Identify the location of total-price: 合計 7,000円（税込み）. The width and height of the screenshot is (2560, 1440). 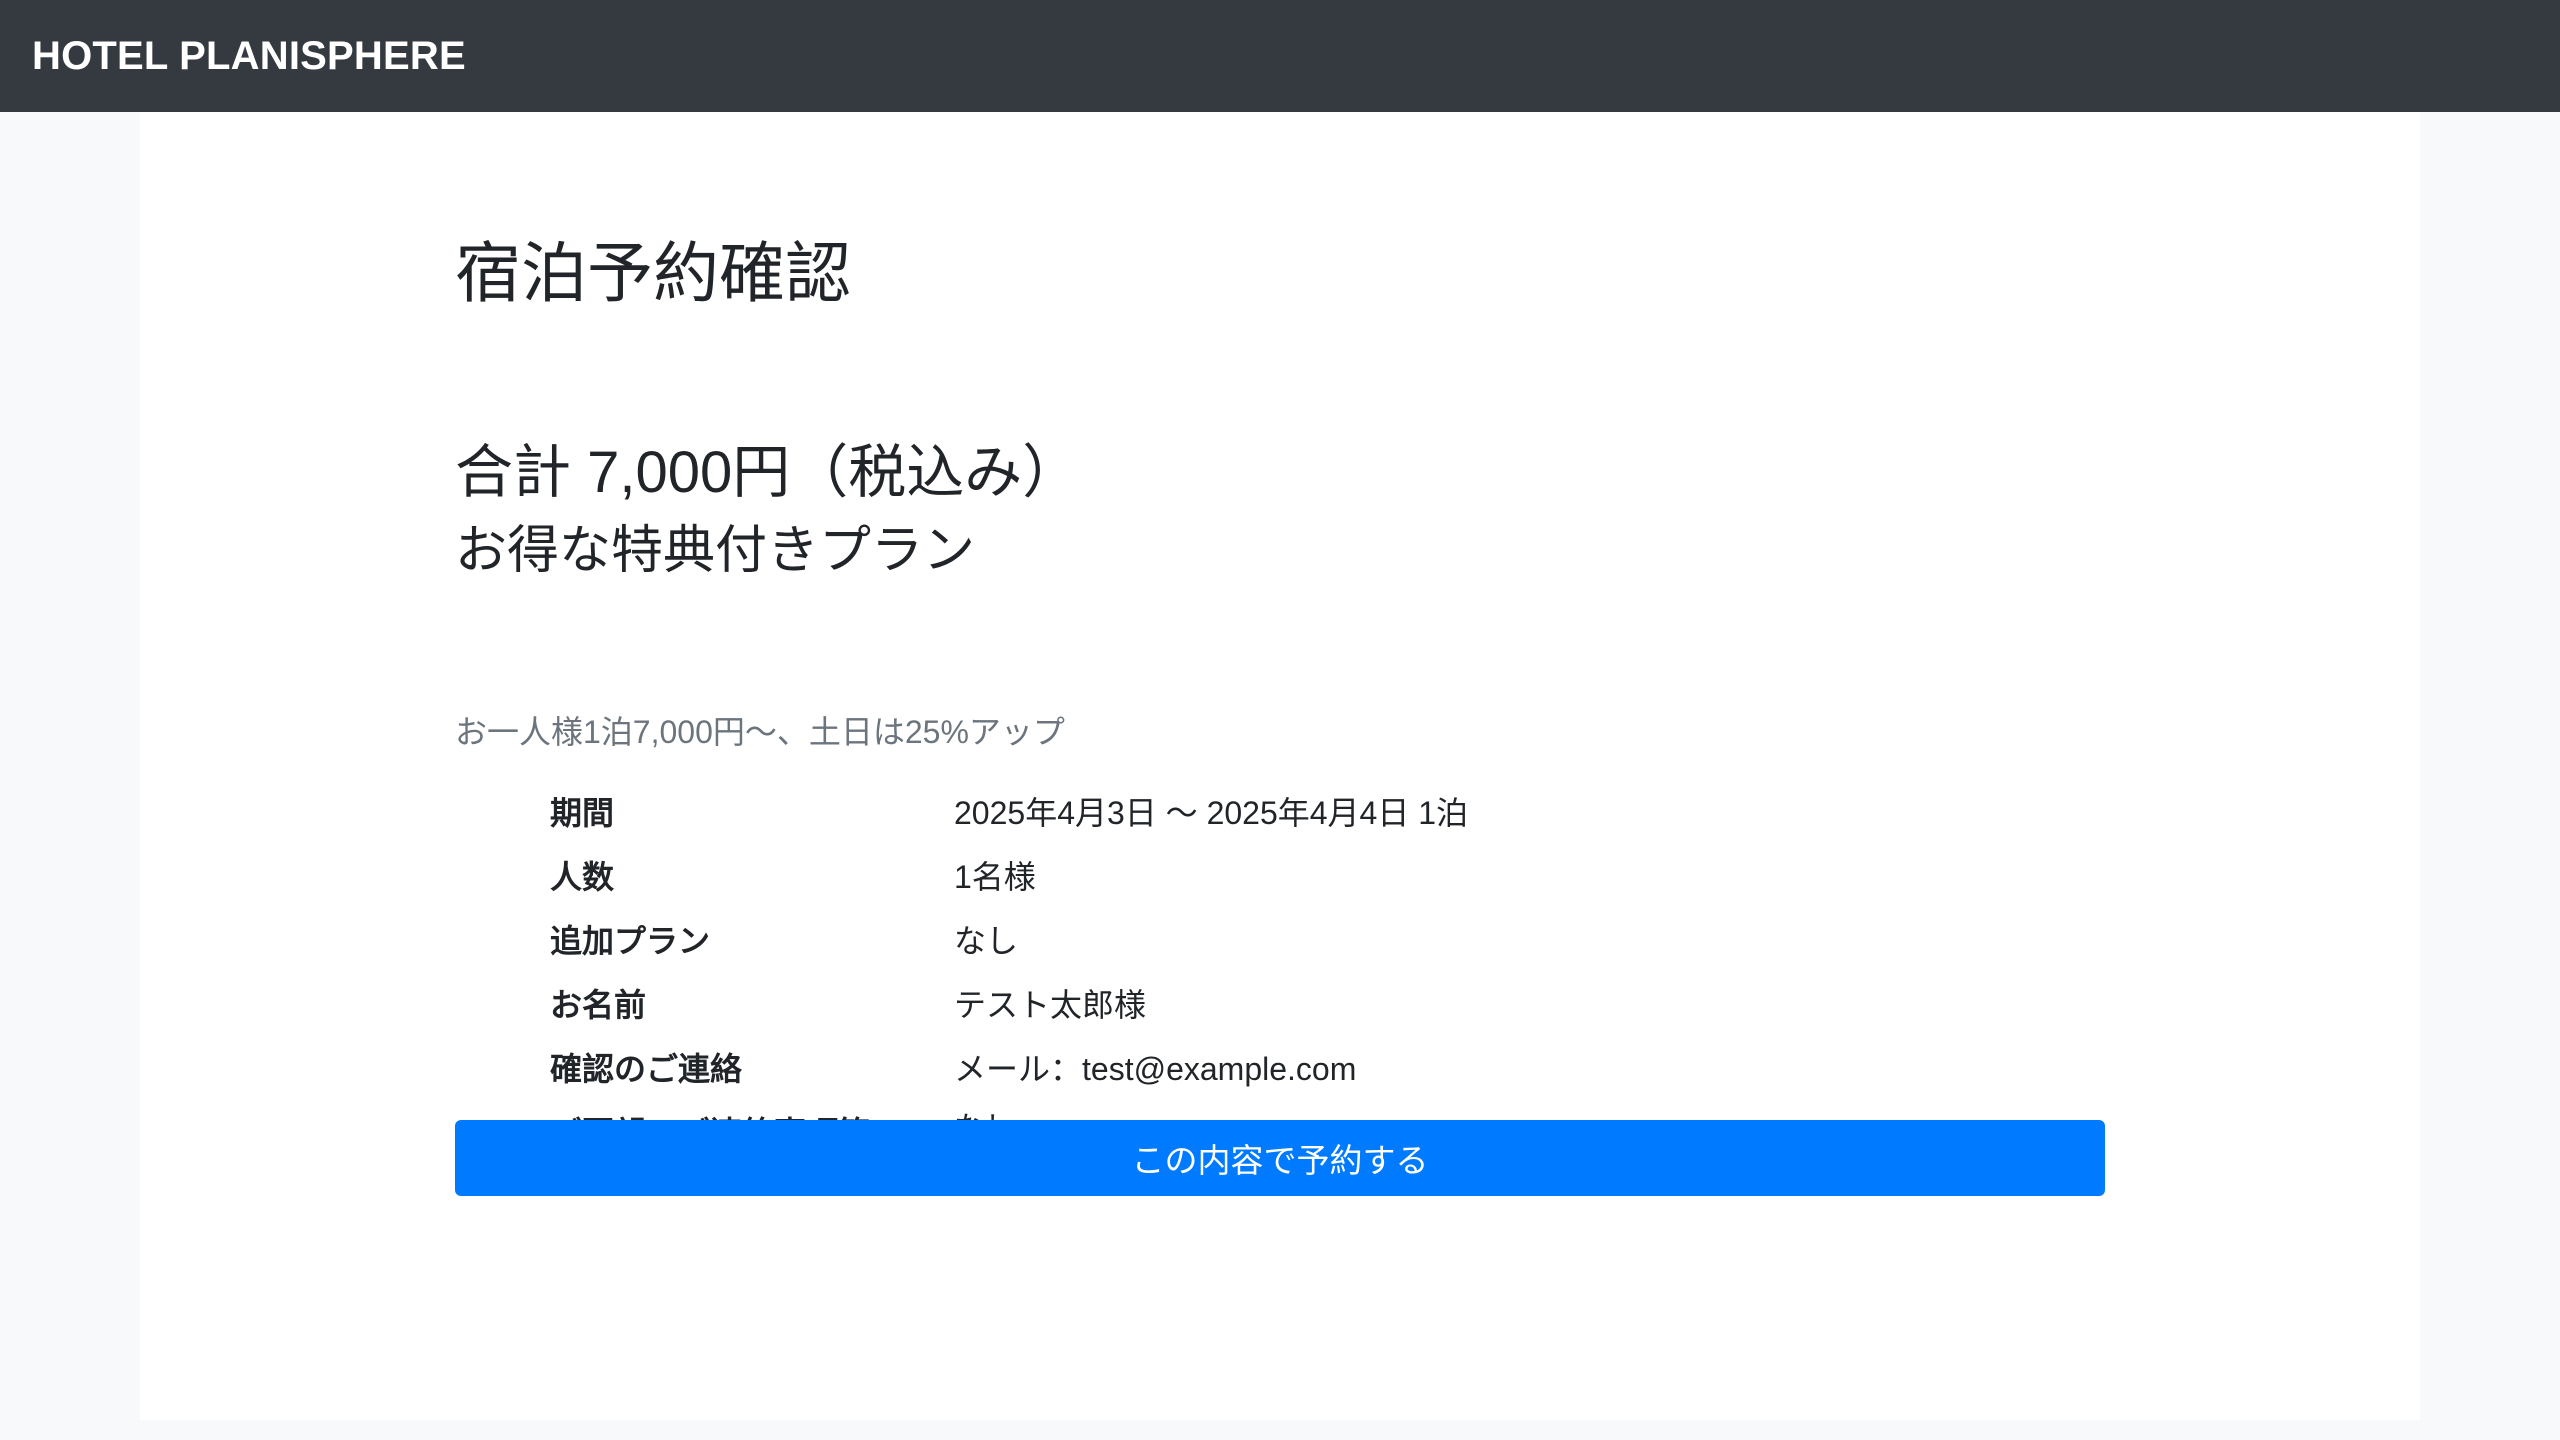
(768, 472).